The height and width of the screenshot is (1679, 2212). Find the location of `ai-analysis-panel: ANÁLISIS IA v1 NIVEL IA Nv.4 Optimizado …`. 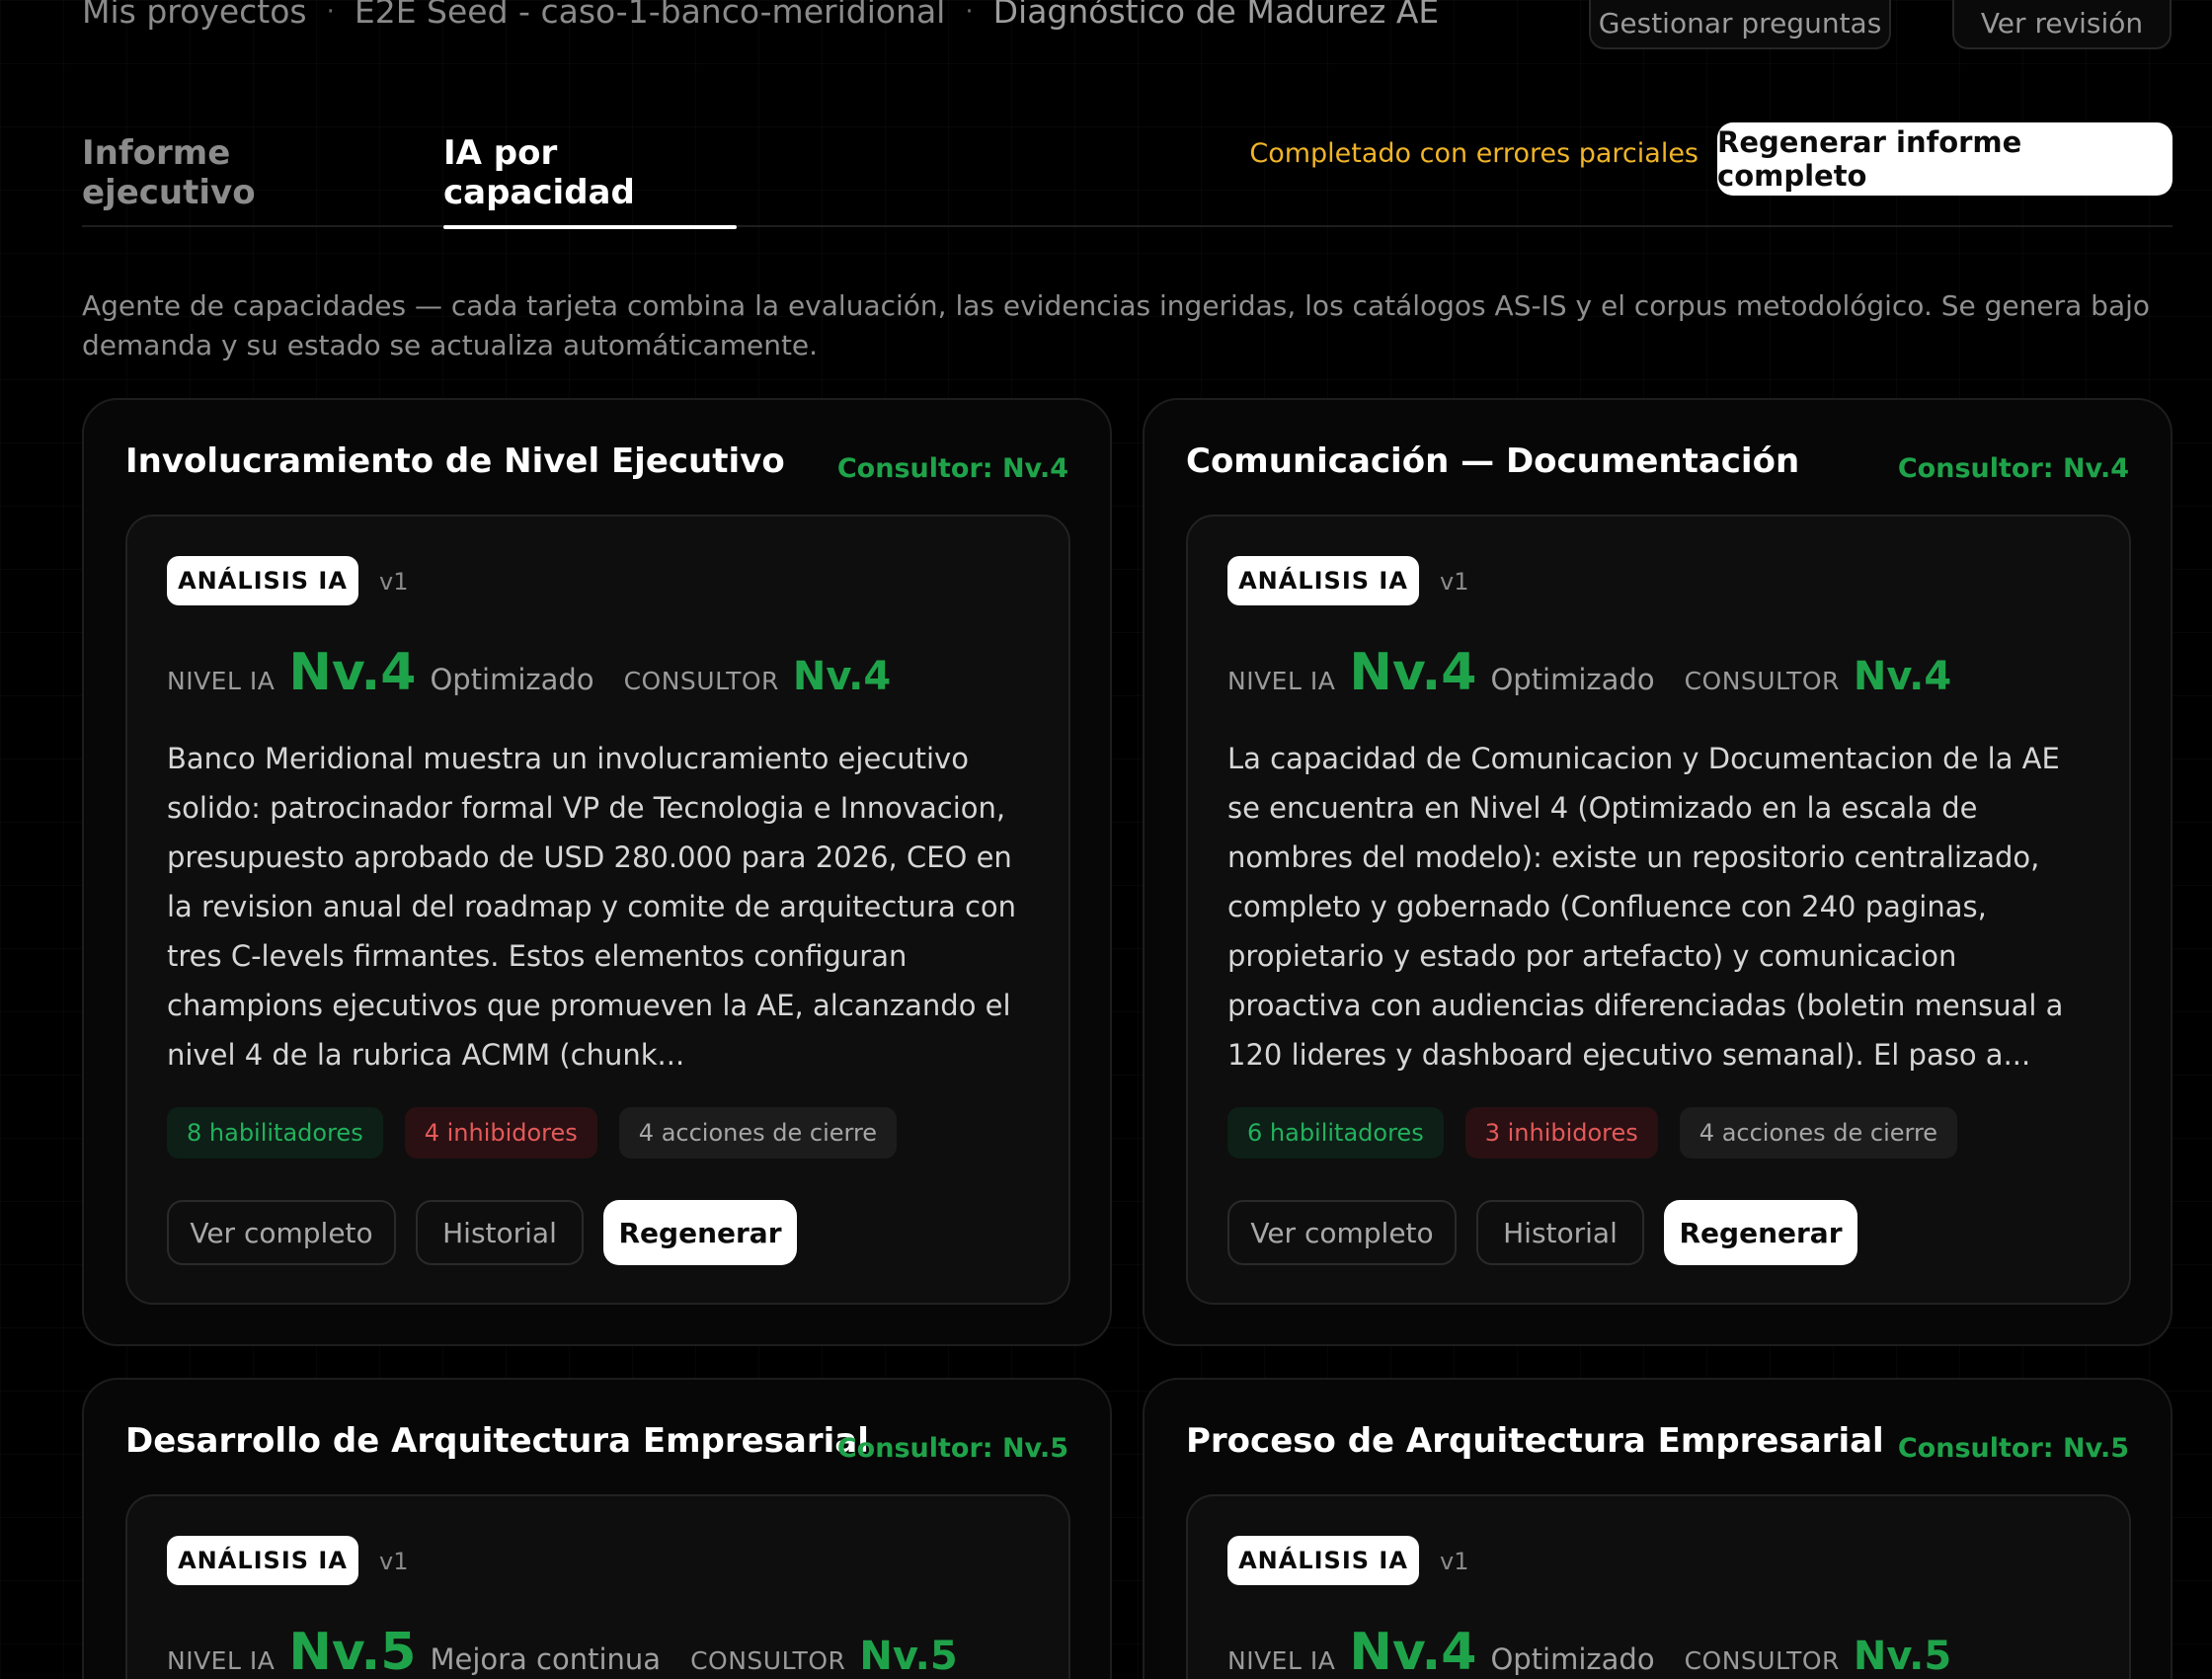

ai-analysis-panel: ANÁLISIS IA v1 NIVEL IA Nv.4 Optimizado … is located at coordinates (1658, 1586).